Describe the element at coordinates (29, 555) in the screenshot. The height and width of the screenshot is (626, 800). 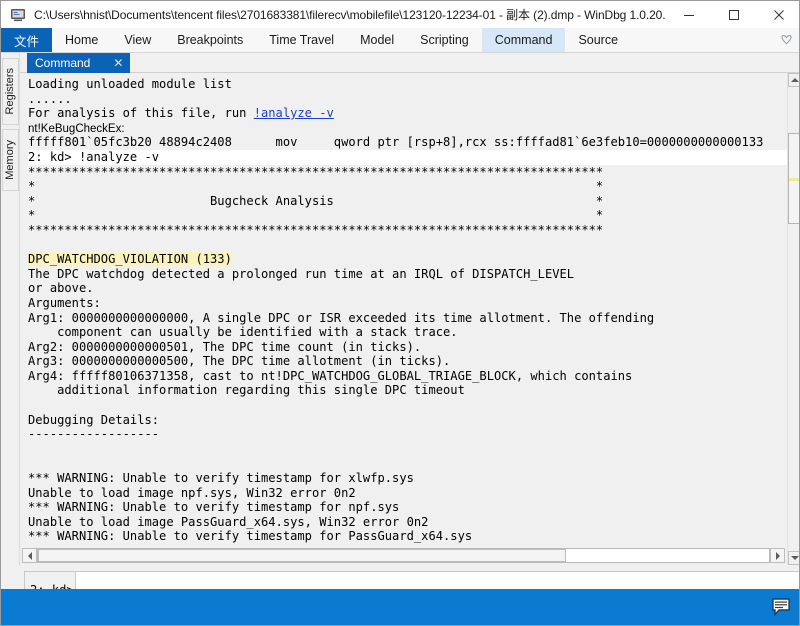
I see `arrow-left-icon` at that location.